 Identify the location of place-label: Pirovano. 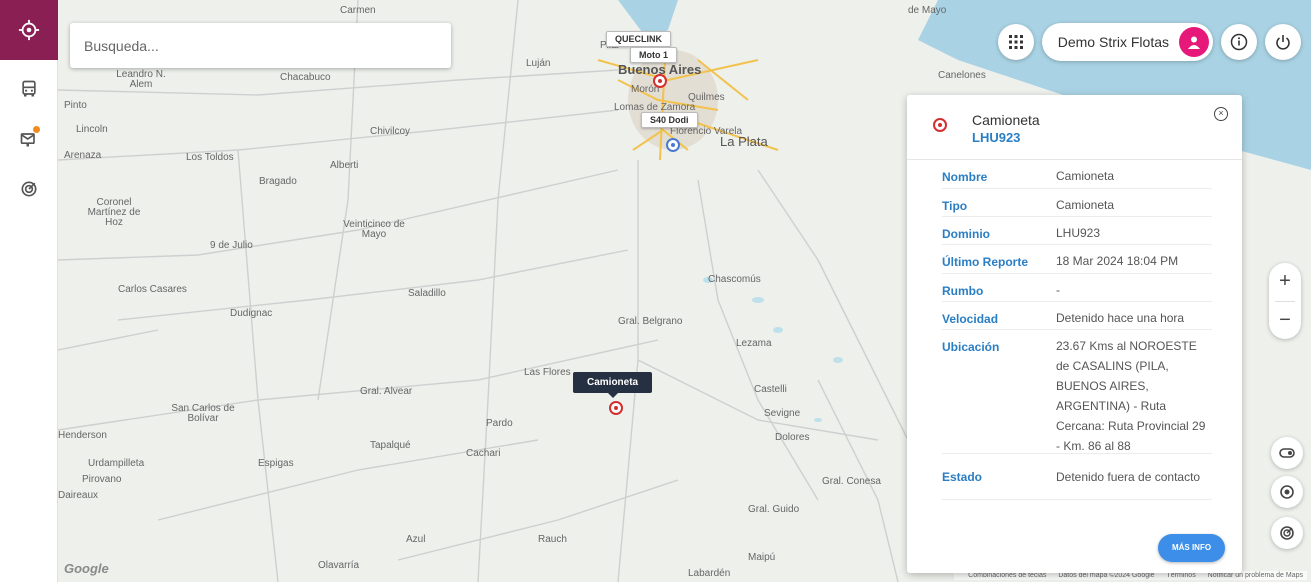
(102, 479).